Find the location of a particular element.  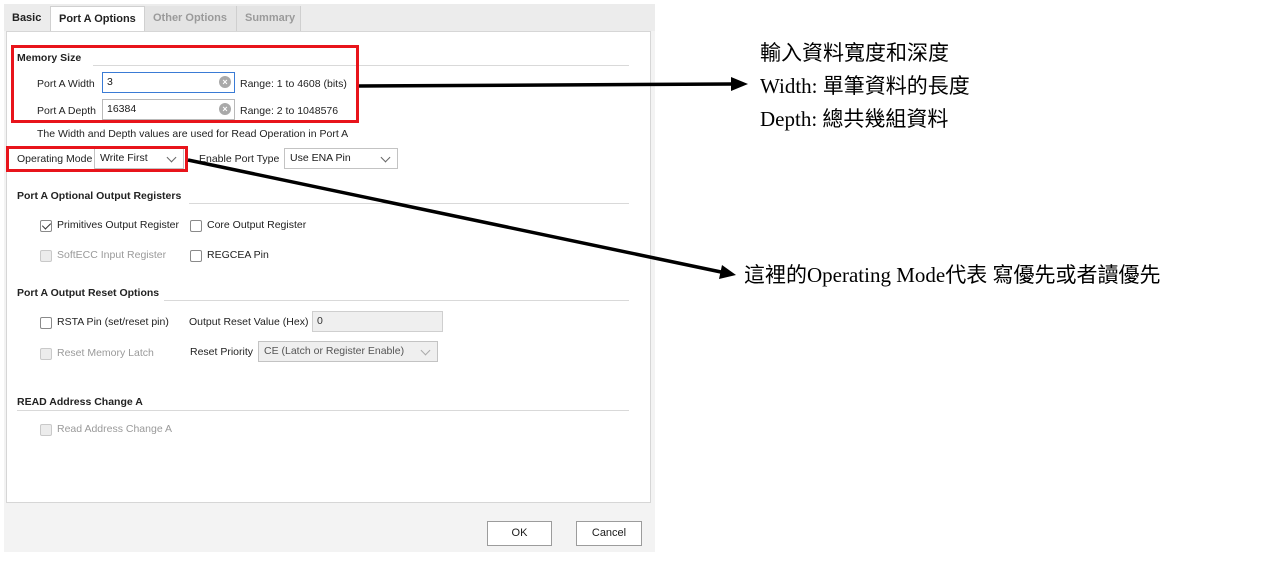

memory-note-line2: Width: 單筆資料的長度 is located at coordinates (865, 86).